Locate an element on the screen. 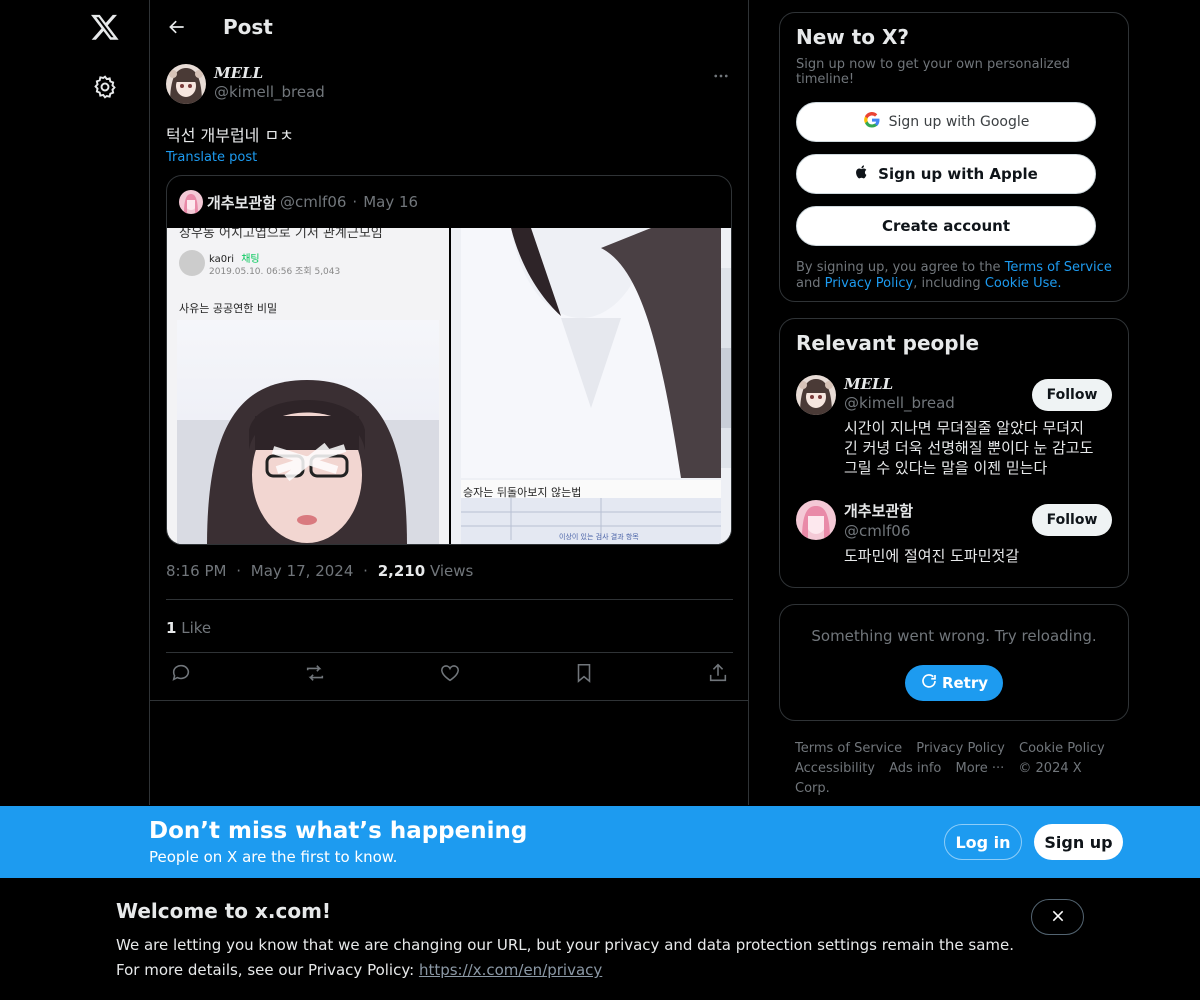  footer-accessibility-link: Accessibility is located at coordinates (835, 768).